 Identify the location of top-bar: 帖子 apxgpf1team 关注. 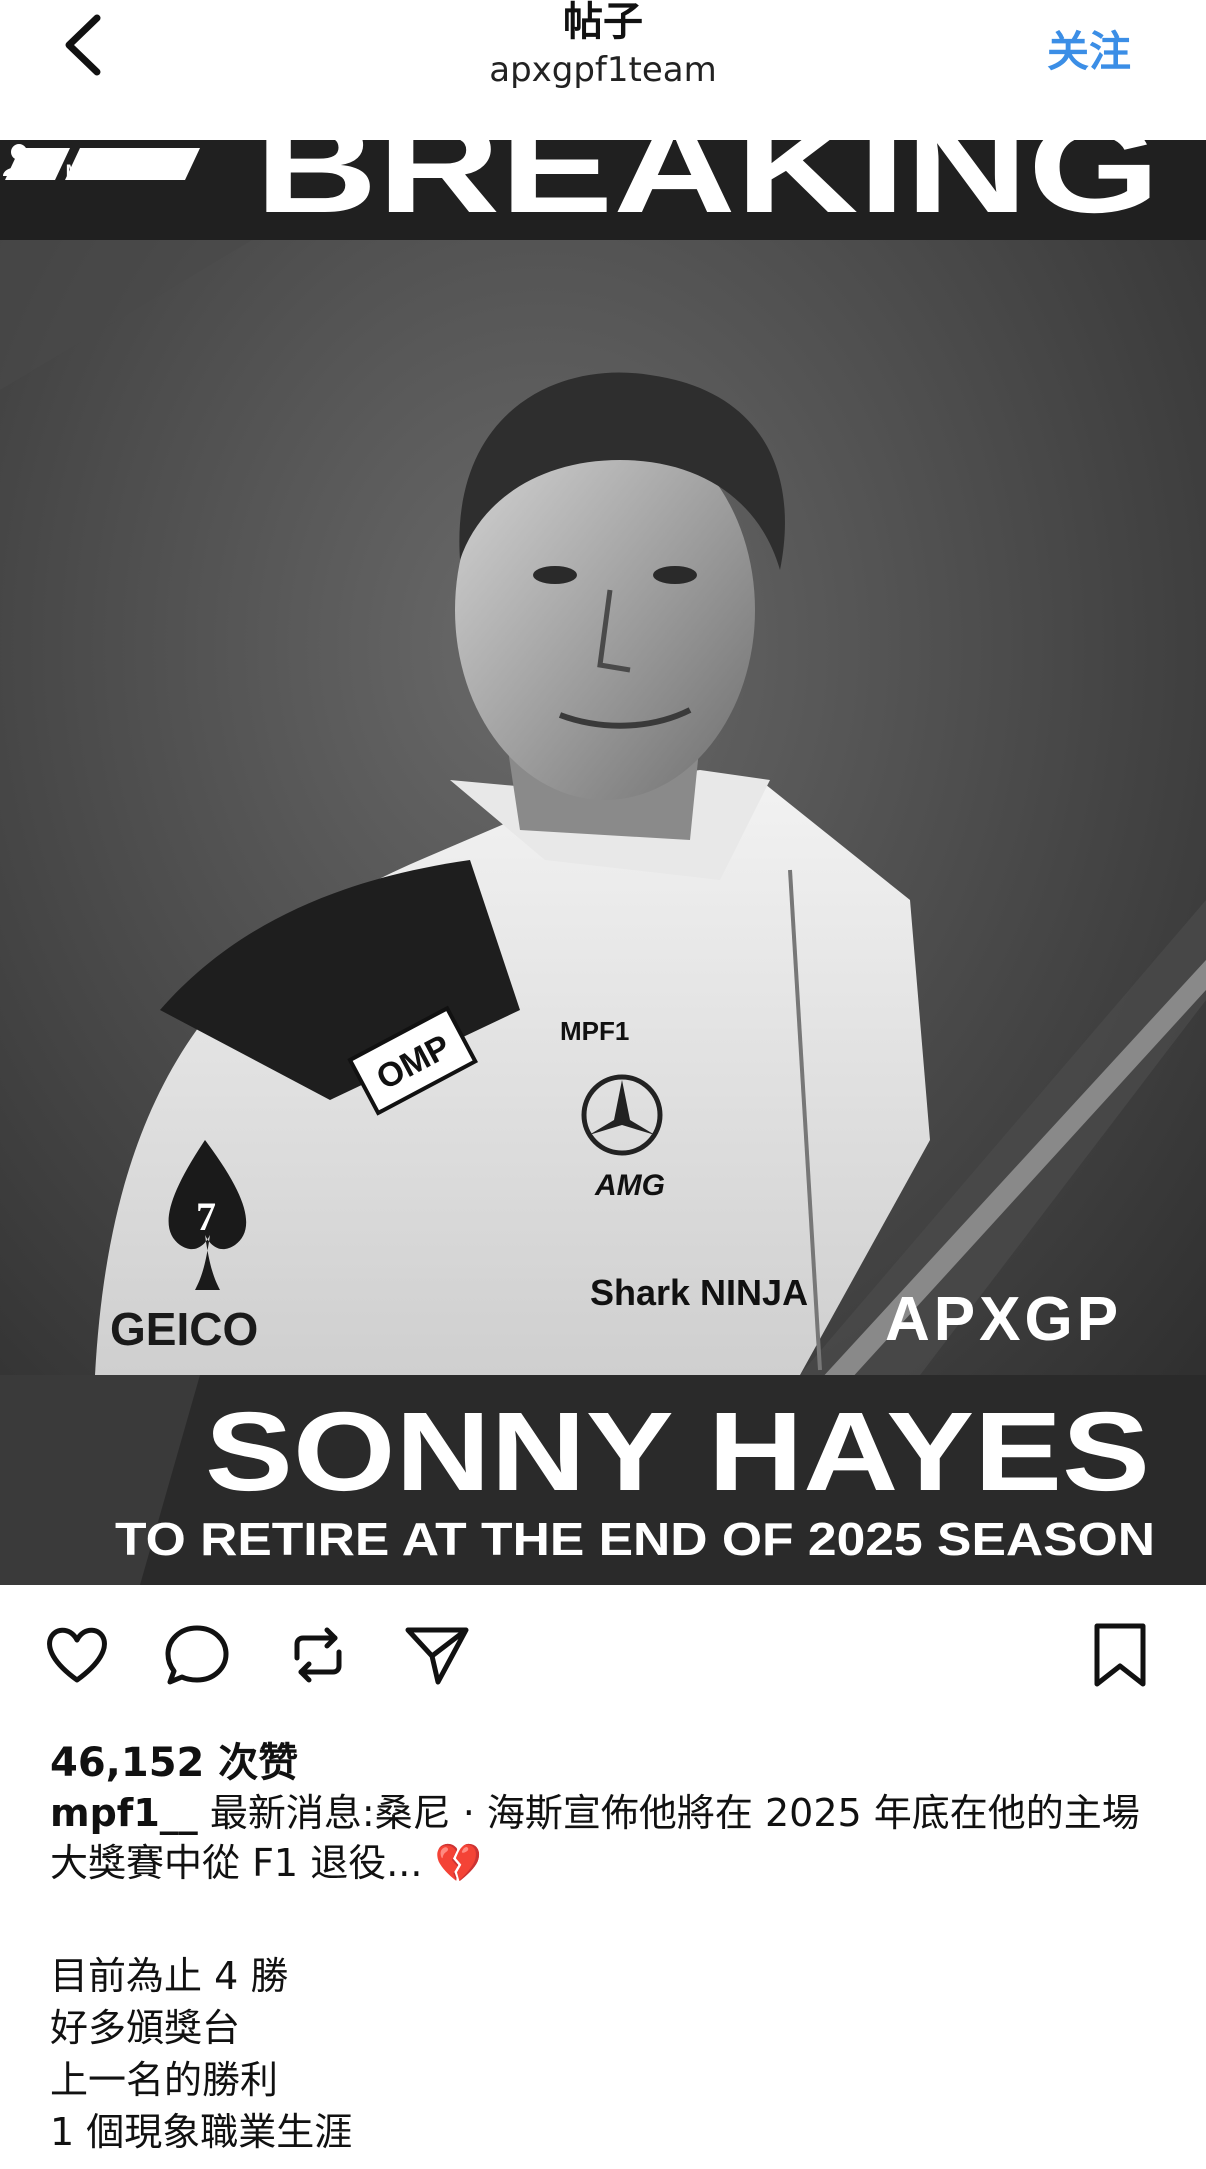
(603, 70).